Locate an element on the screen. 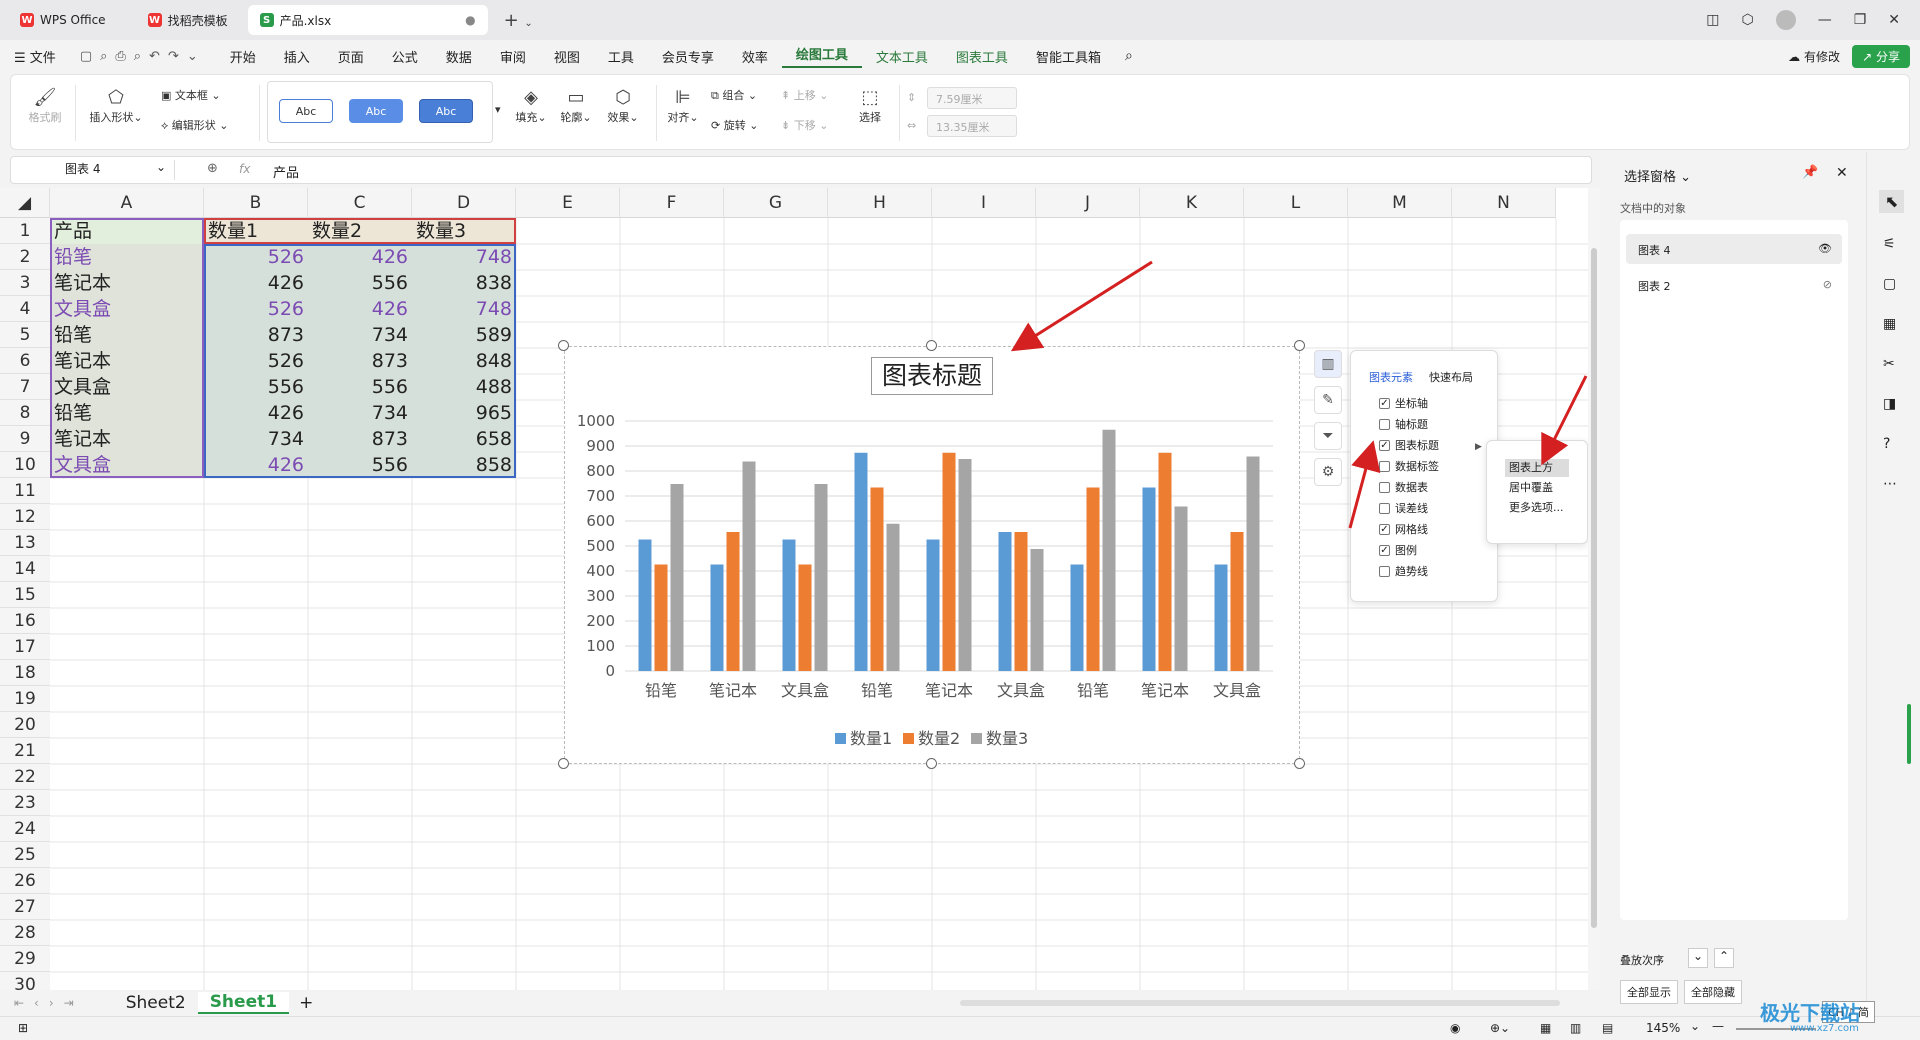 This screenshot has height=1040, width=1920. table-cell: 748 is located at coordinates (464, 309).